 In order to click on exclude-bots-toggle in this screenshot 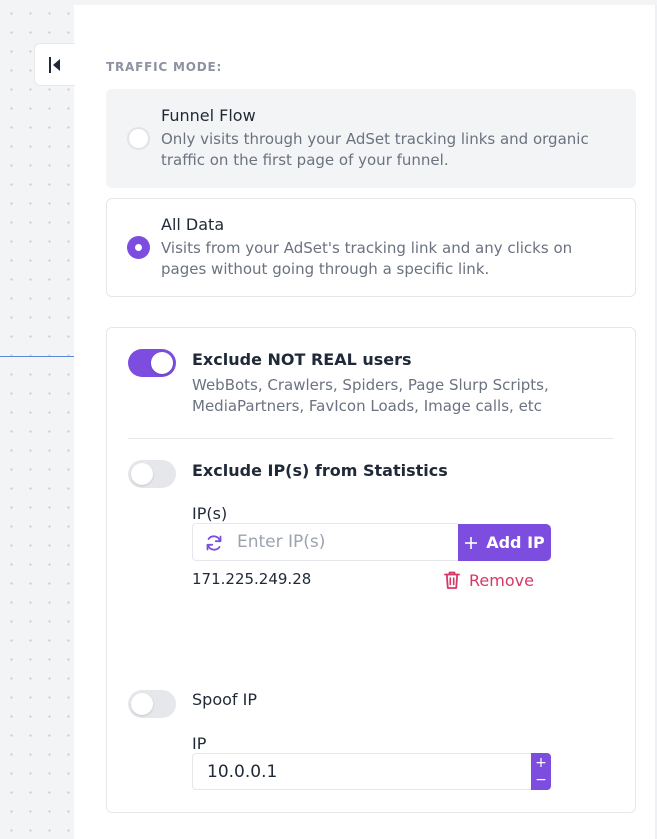, I will do `click(152, 363)`.